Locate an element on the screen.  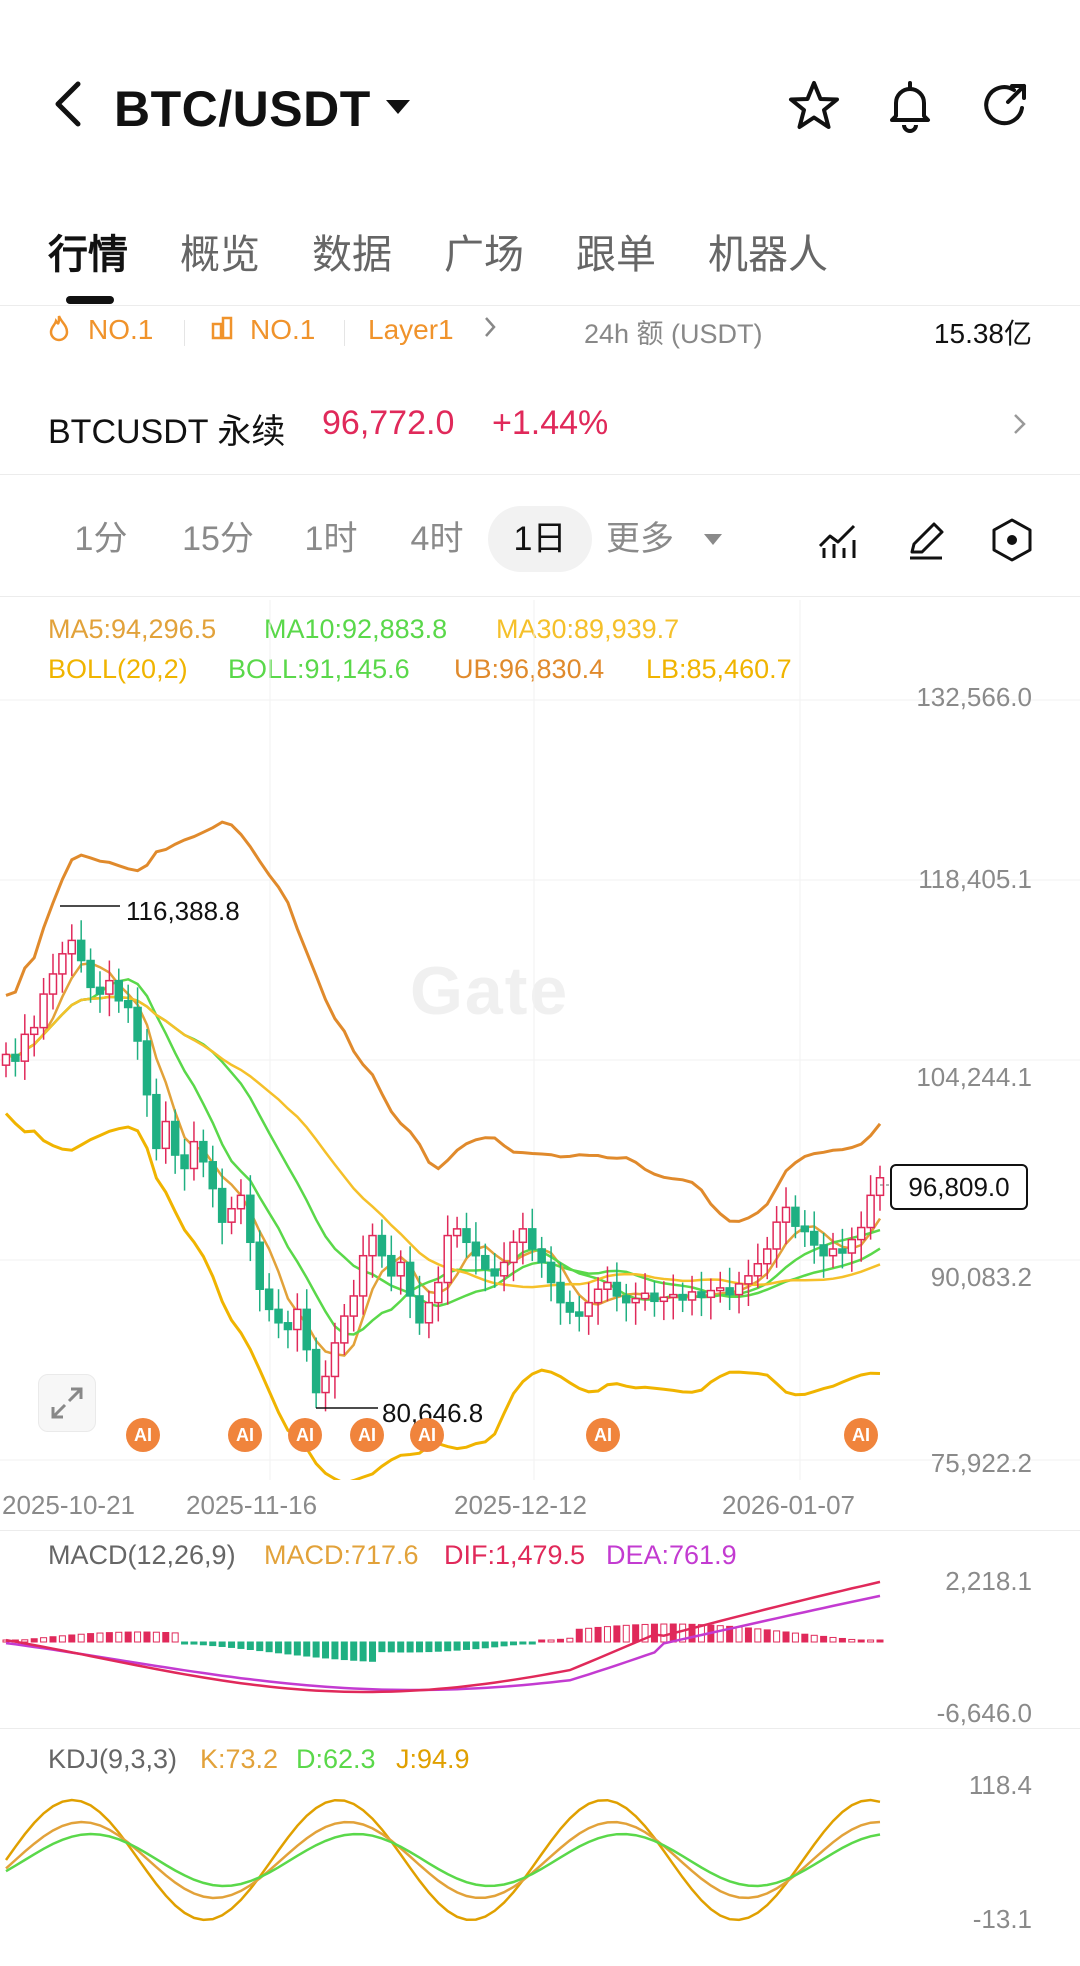
back-icon is located at coordinates (68, 104).